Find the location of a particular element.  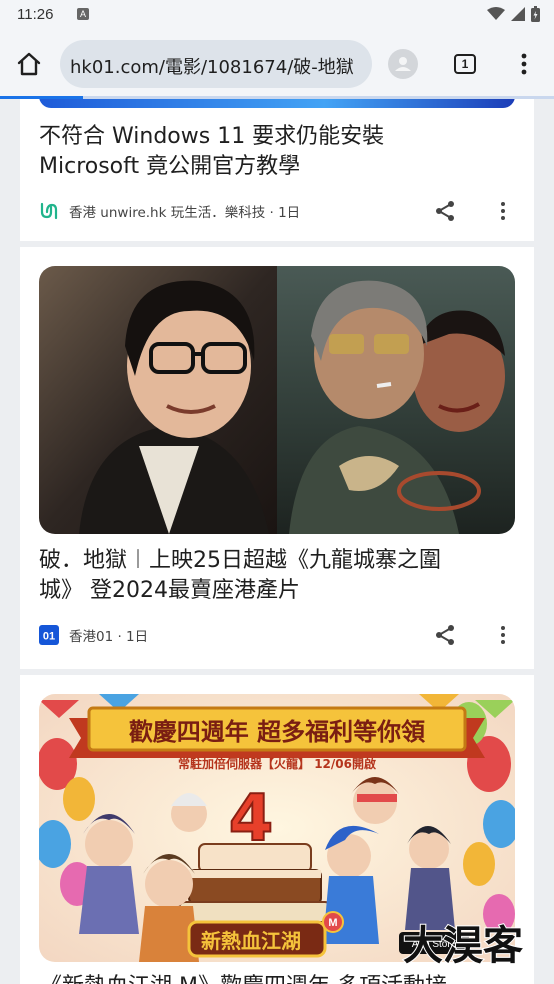

hk01-logo-icon: 01 is located at coordinates (49, 635).